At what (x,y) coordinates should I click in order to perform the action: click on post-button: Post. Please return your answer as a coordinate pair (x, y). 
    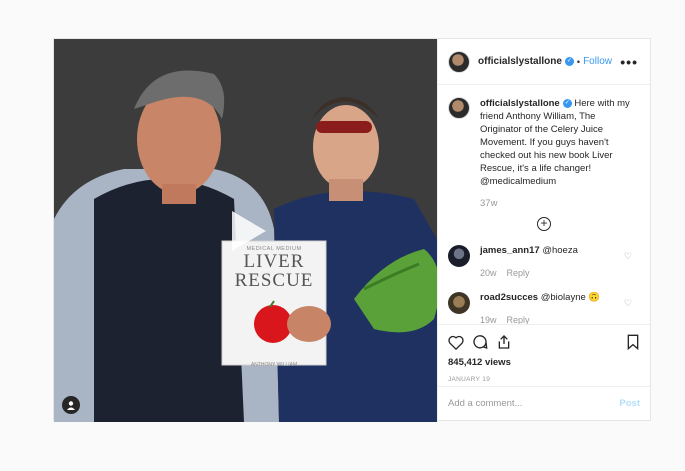
    Looking at the image, I should click on (629, 403).